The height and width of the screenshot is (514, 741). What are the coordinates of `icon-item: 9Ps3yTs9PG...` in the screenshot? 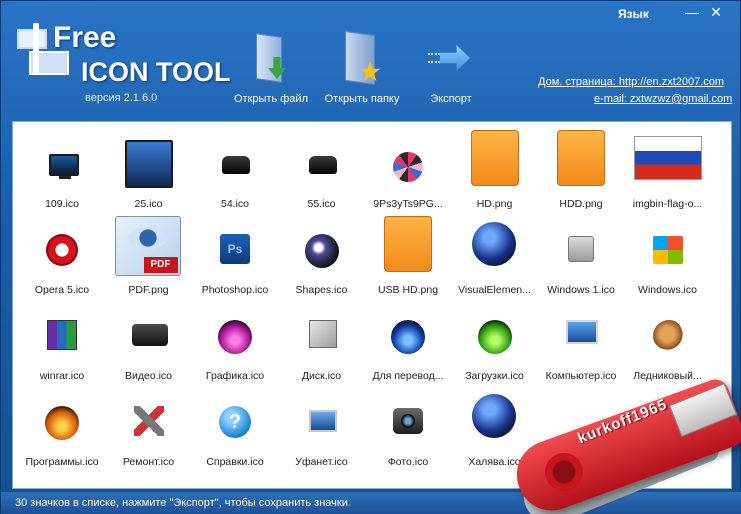 It's located at (408, 173).